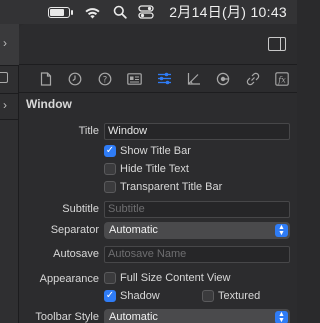 This screenshot has height=323, width=320. I want to click on effects-inspector-icon: fx, so click(283, 79).